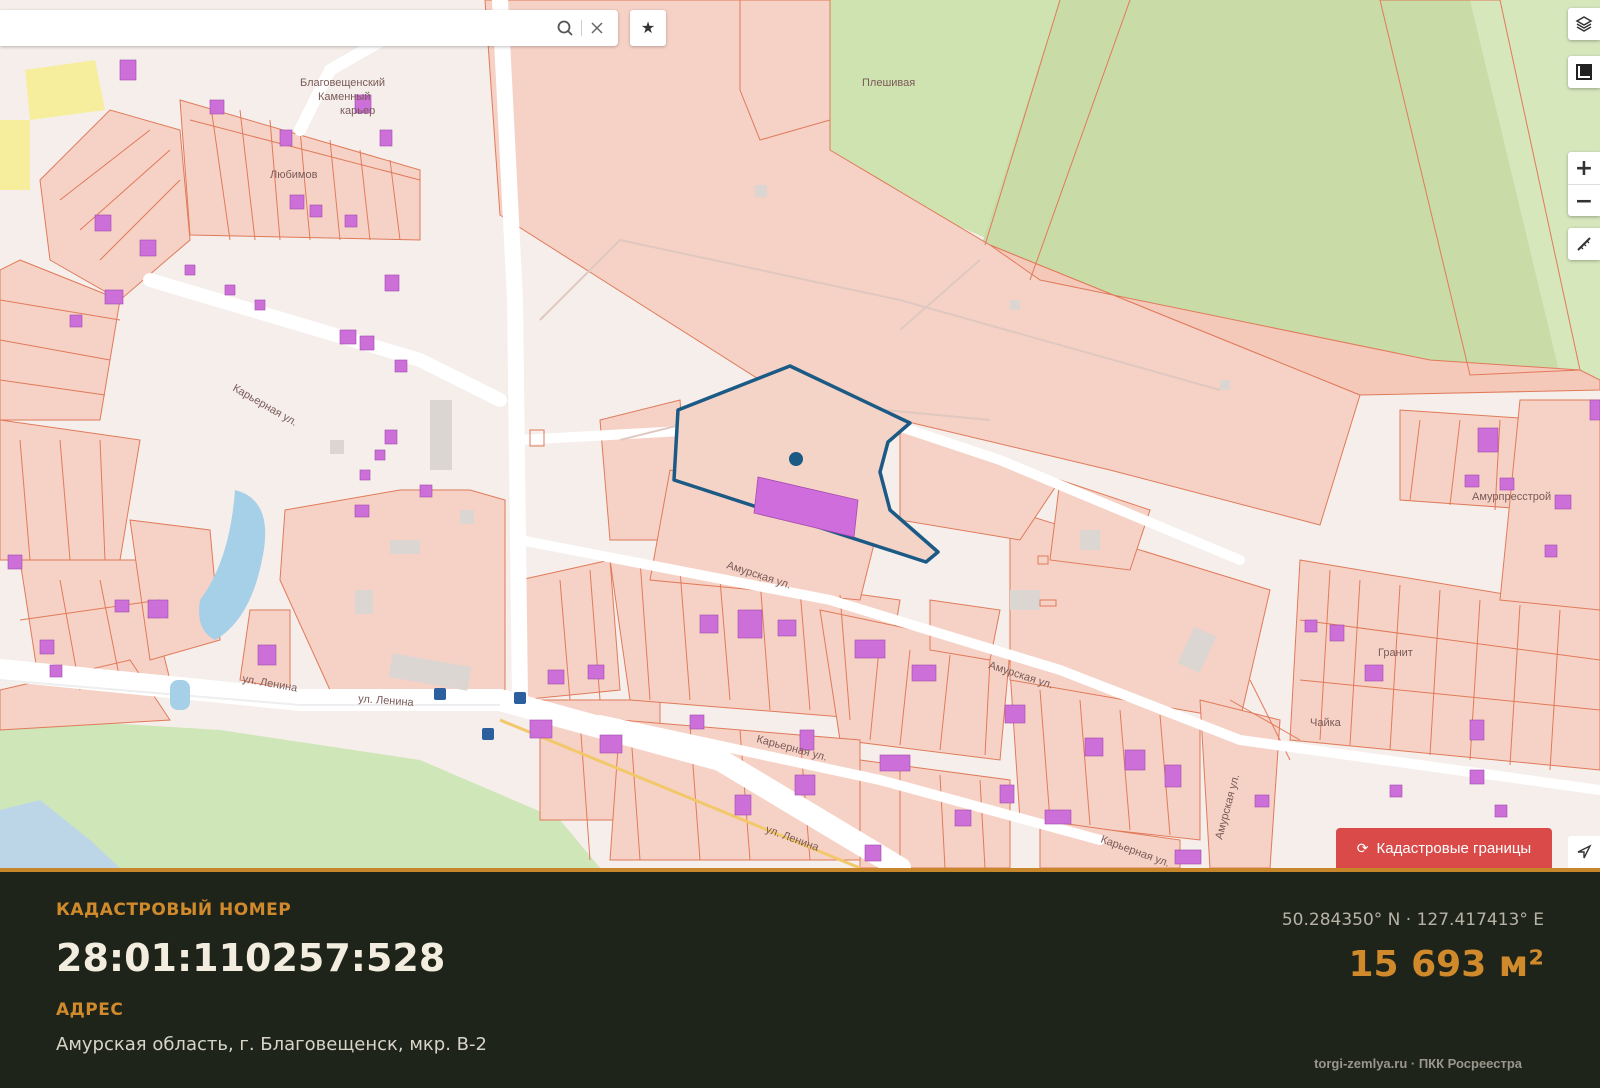 The height and width of the screenshot is (1088, 1600). Describe the element at coordinates (1326, 723) in the screenshot. I see `map-label: Чайка` at that location.